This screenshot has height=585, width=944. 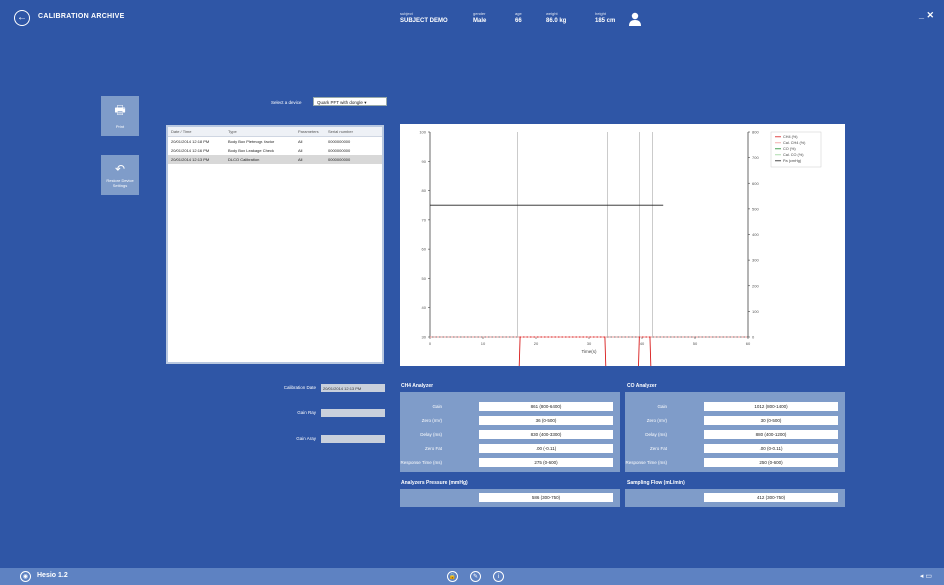 What do you see at coordinates (556, 17) in the screenshot?
I see `weight-field: weight 86.0 kg` at bounding box center [556, 17].